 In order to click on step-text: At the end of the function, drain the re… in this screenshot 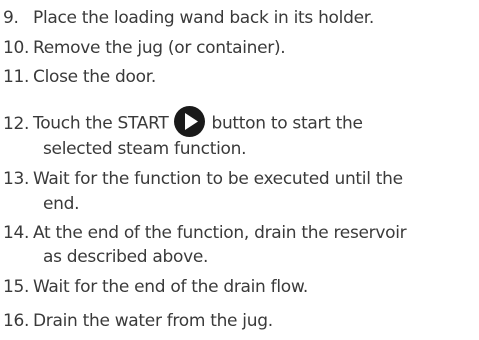, I will do `click(220, 233)`.